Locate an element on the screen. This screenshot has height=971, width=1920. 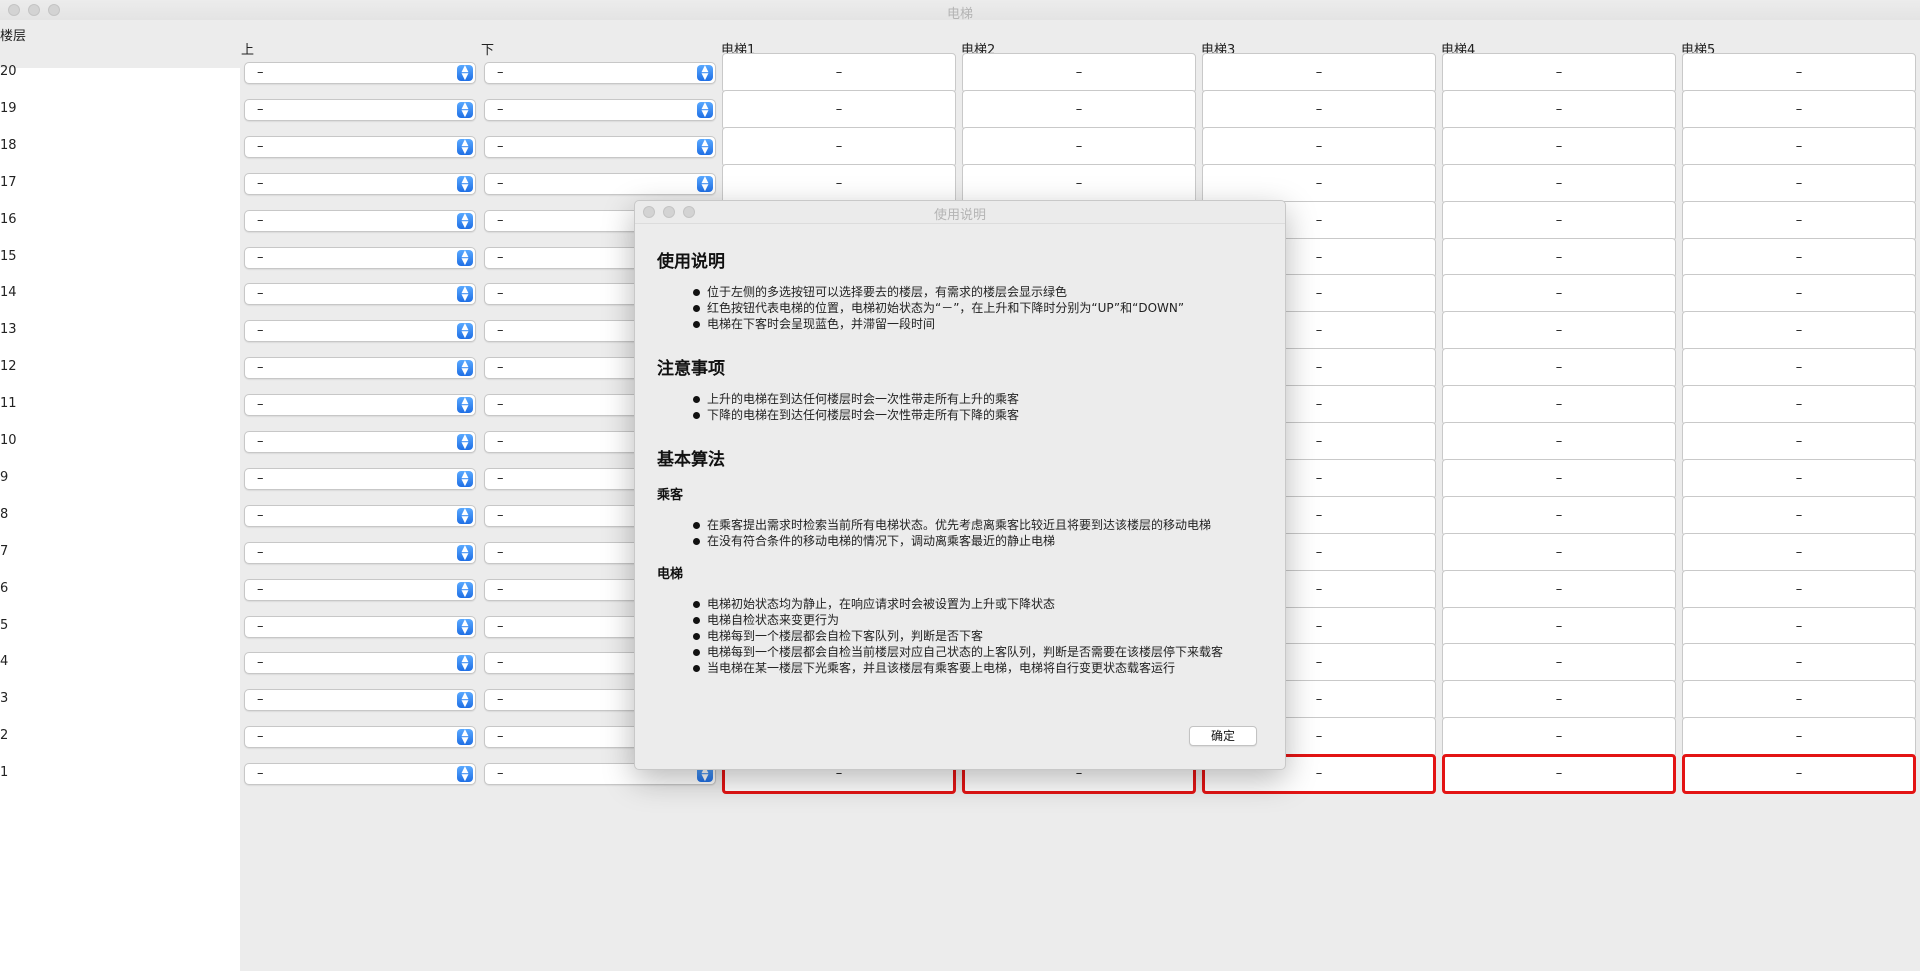
floor-label: 13 is located at coordinates (8, 330).